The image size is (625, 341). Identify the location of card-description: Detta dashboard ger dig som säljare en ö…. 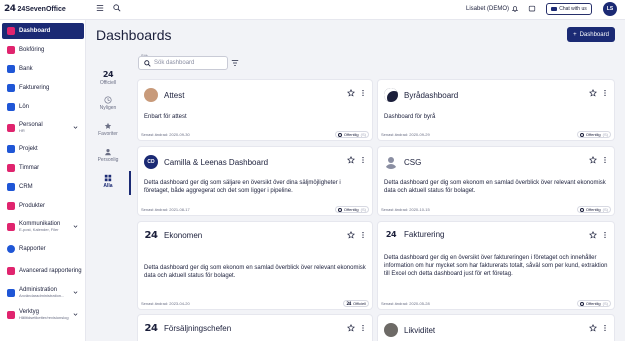
(242, 187).